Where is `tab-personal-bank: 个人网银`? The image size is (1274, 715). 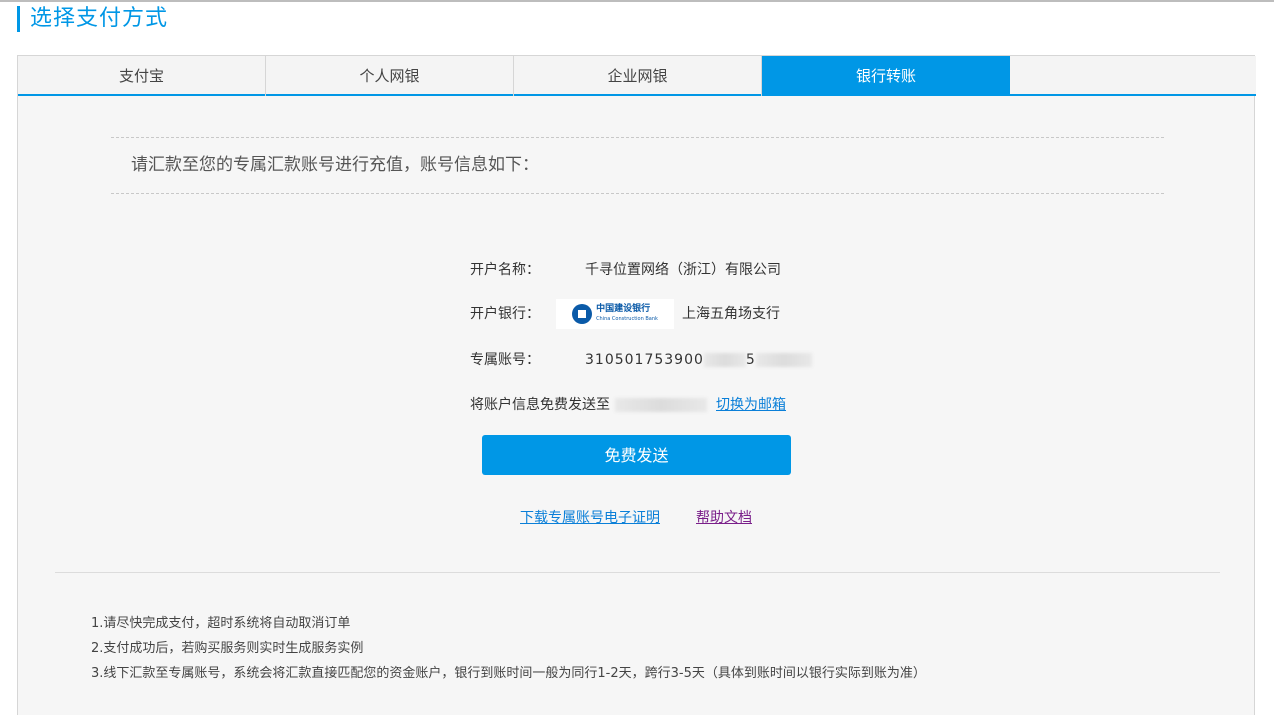
tab-personal-bank: 个人网银 is located at coordinates (390, 76).